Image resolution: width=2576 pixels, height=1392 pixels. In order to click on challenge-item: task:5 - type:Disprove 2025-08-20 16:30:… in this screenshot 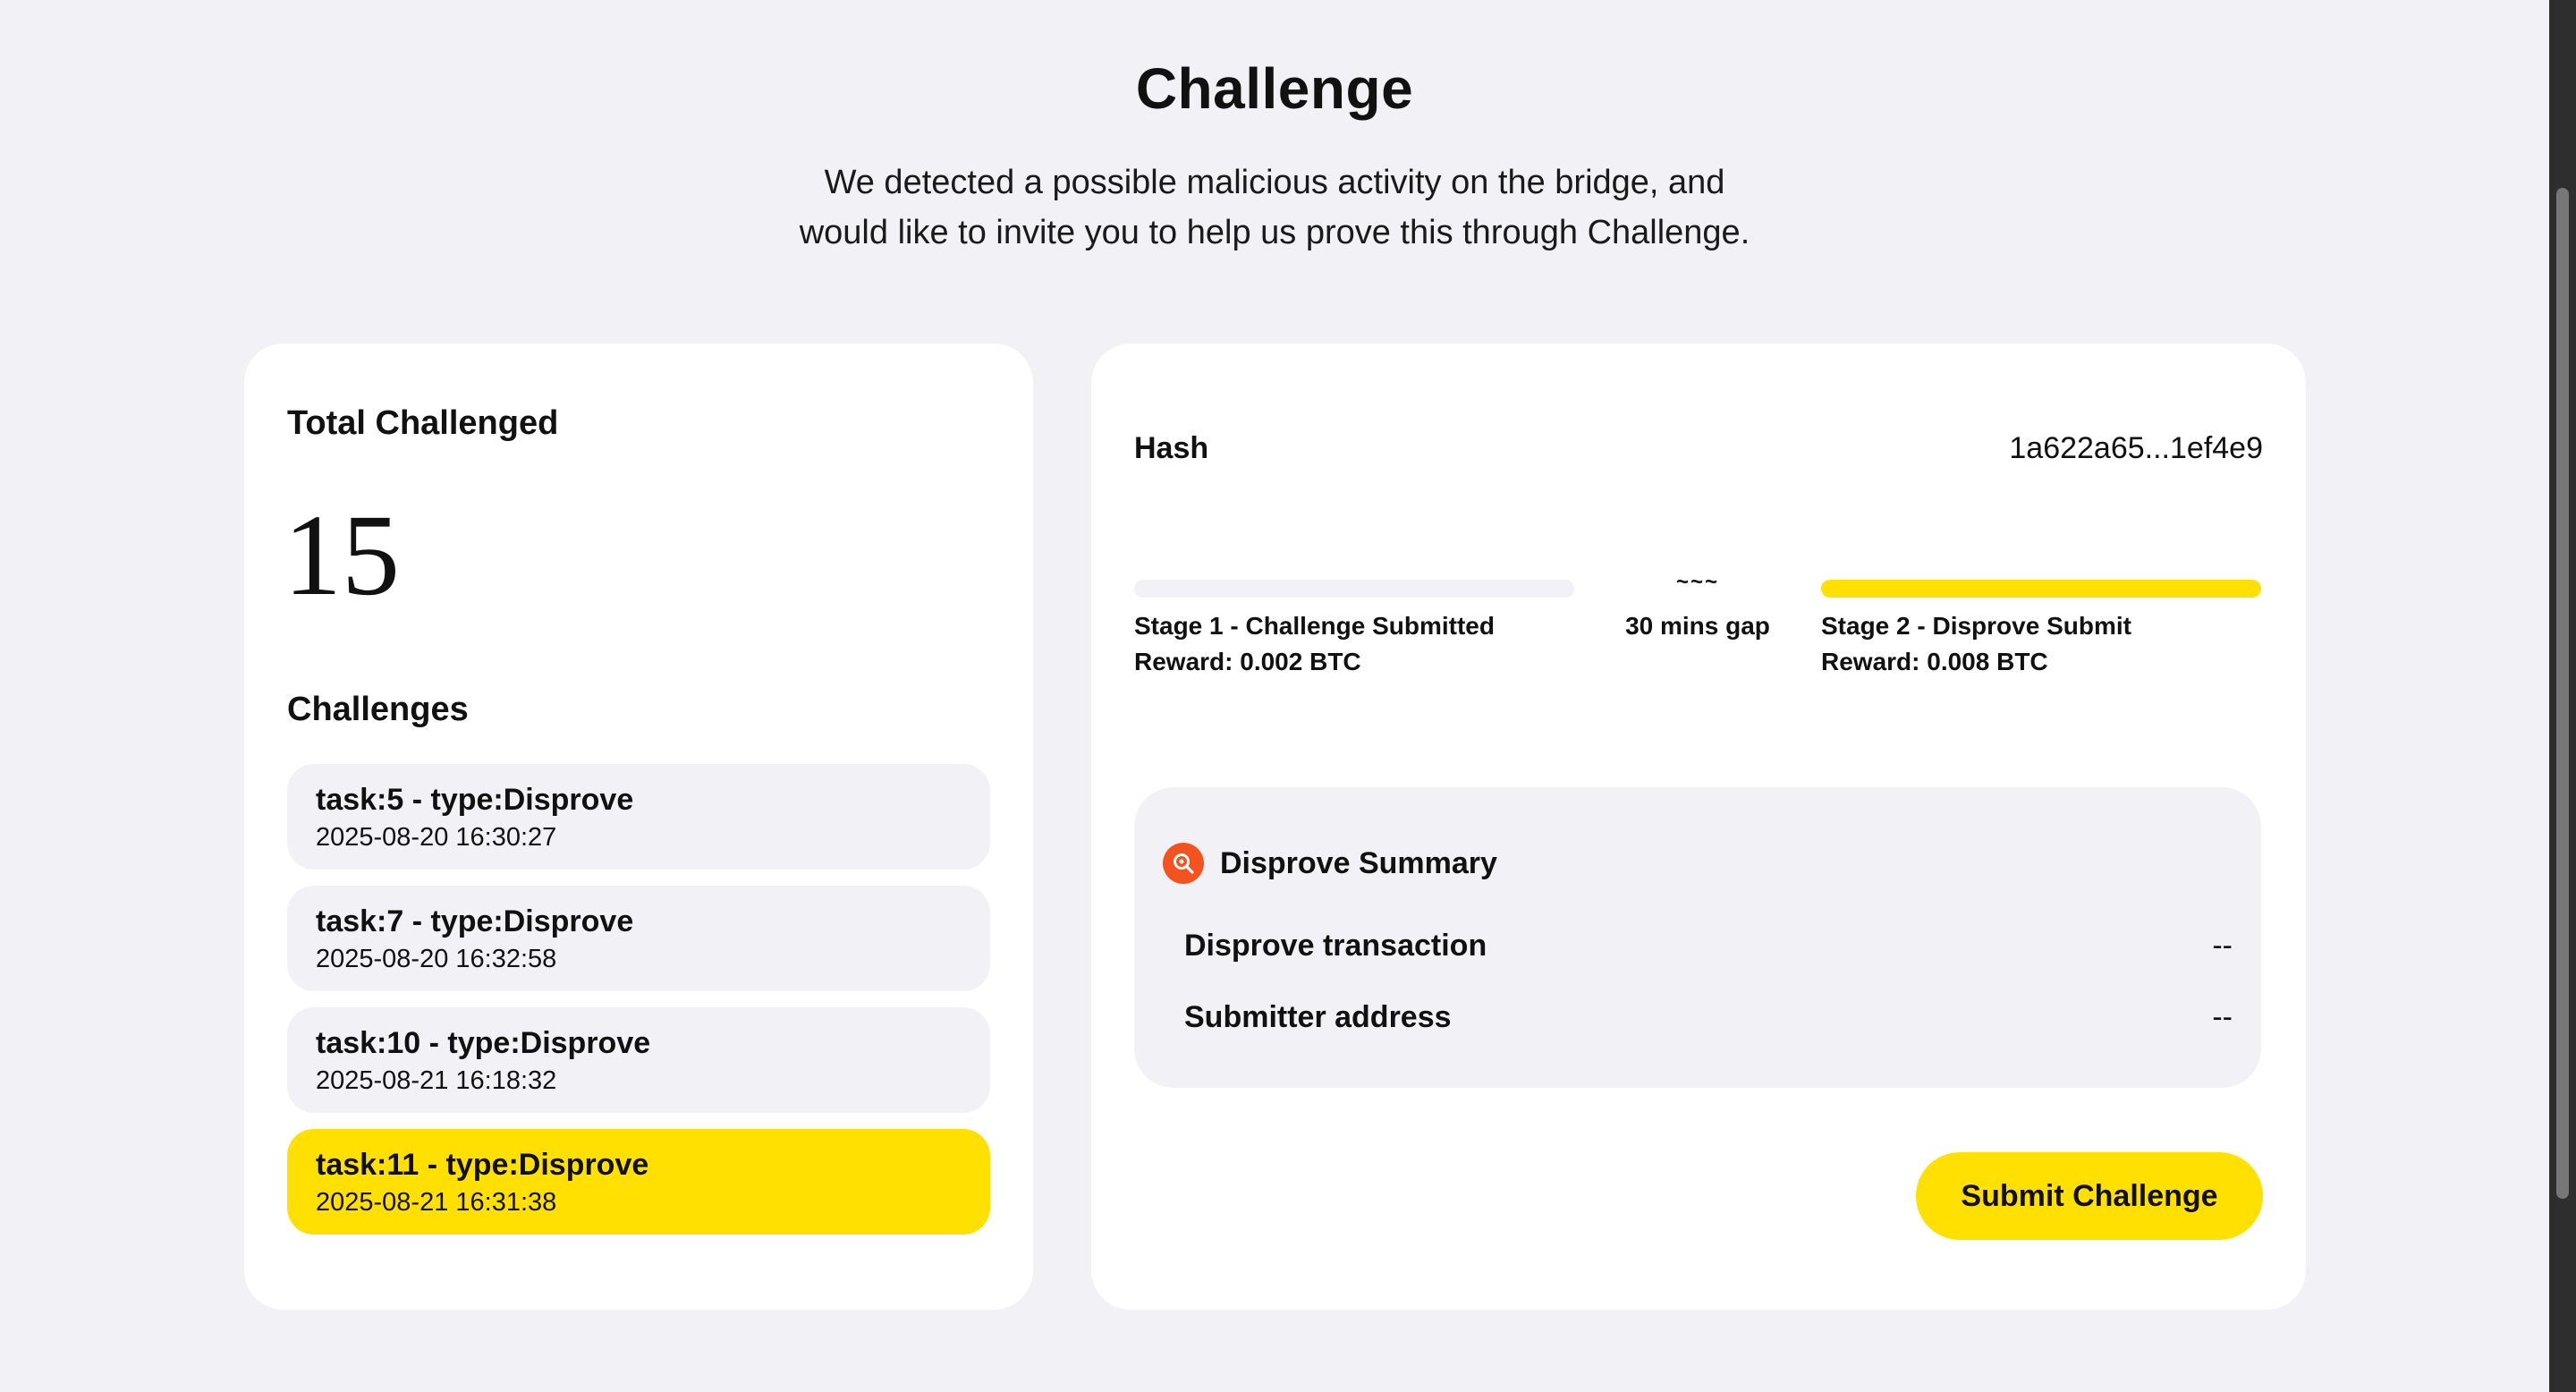, I will do `click(638, 817)`.